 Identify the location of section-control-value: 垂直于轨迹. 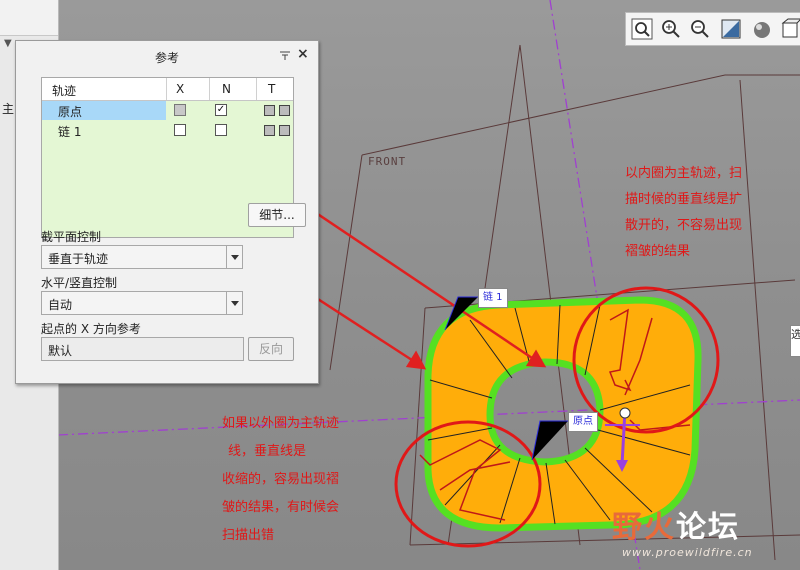
(78, 259).